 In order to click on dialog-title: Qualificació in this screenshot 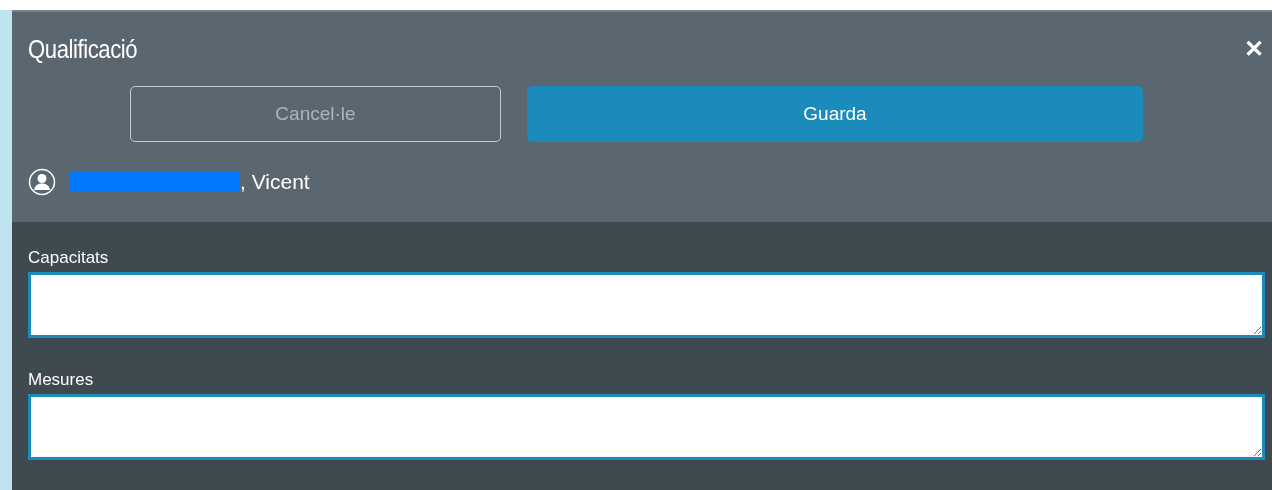, I will do `click(83, 49)`.